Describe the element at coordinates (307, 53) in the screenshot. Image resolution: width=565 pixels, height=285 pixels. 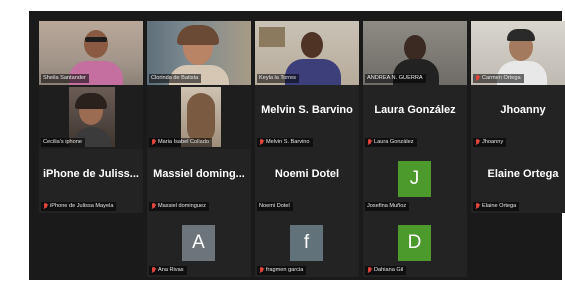
I see `video-tile: Keyla la Torres` at that location.